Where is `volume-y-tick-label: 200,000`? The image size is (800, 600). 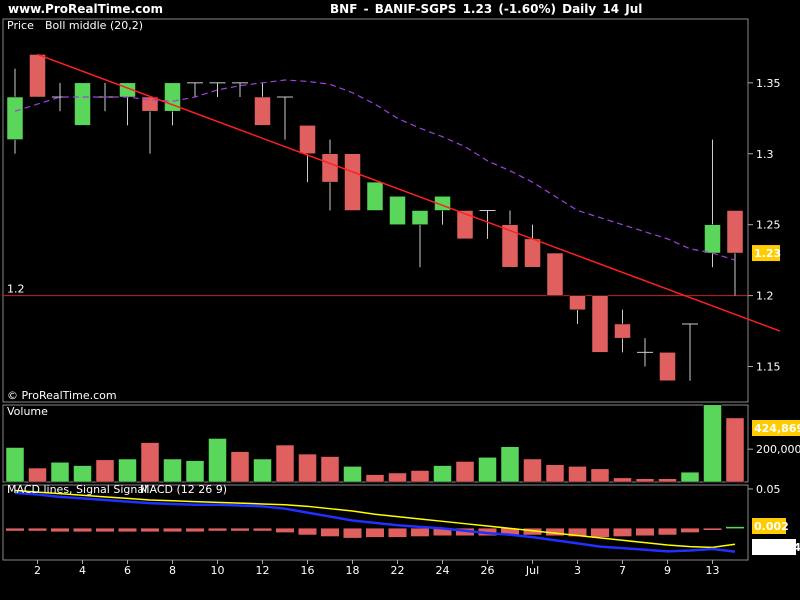 volume-y-tick-label: 200,000 is located at coordinates (778, 449).